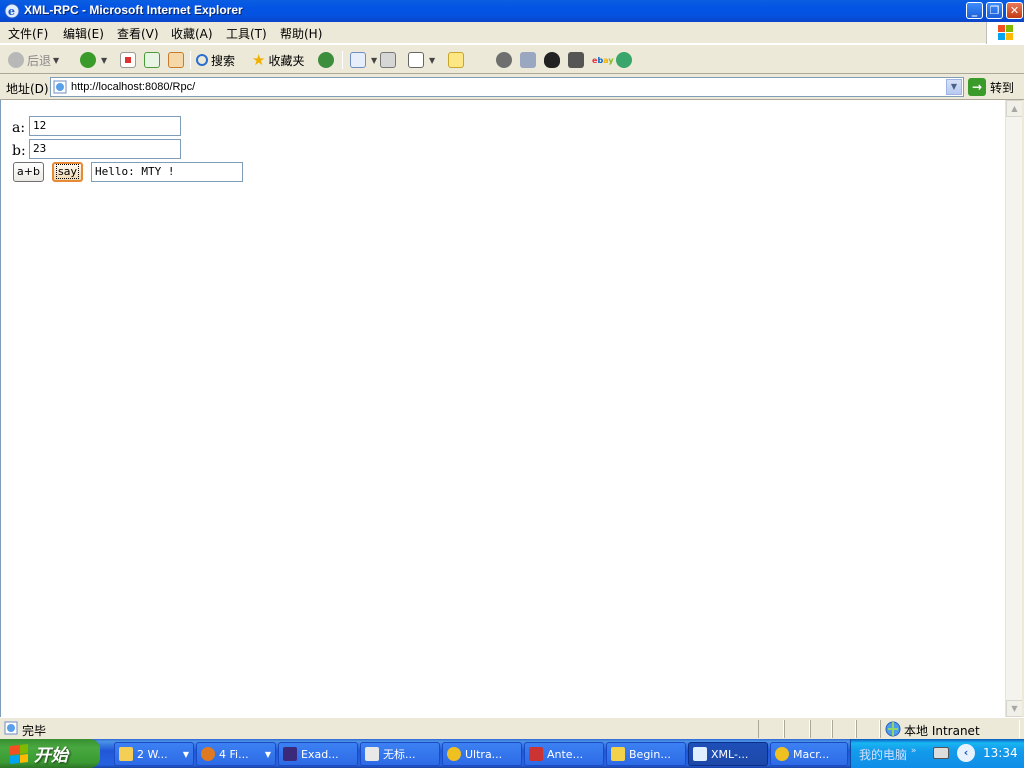  I want to click on page-icon, so click(60, 87).